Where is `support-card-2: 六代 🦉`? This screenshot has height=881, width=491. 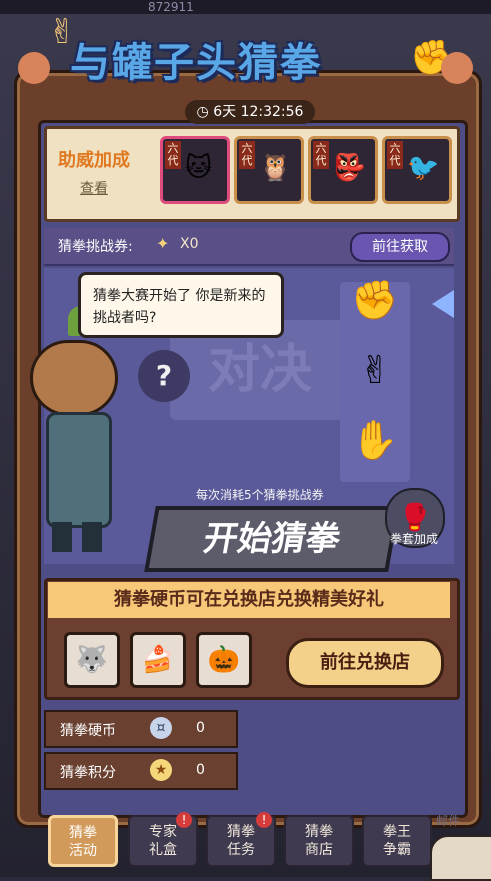
support-card-2: 六代 🦉 is located at coordinates (269, 170).